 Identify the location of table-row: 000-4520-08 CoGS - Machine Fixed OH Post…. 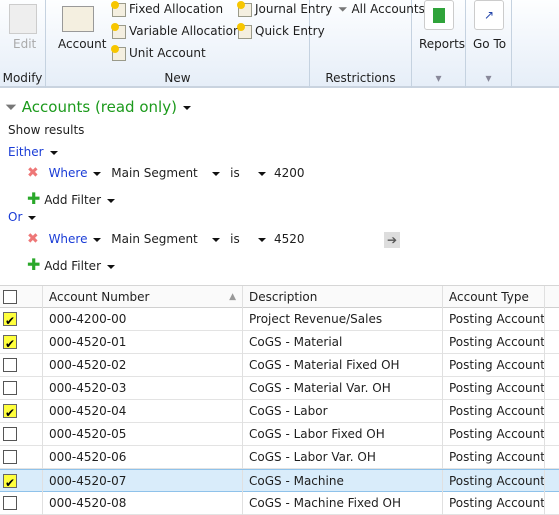
(279, 503).